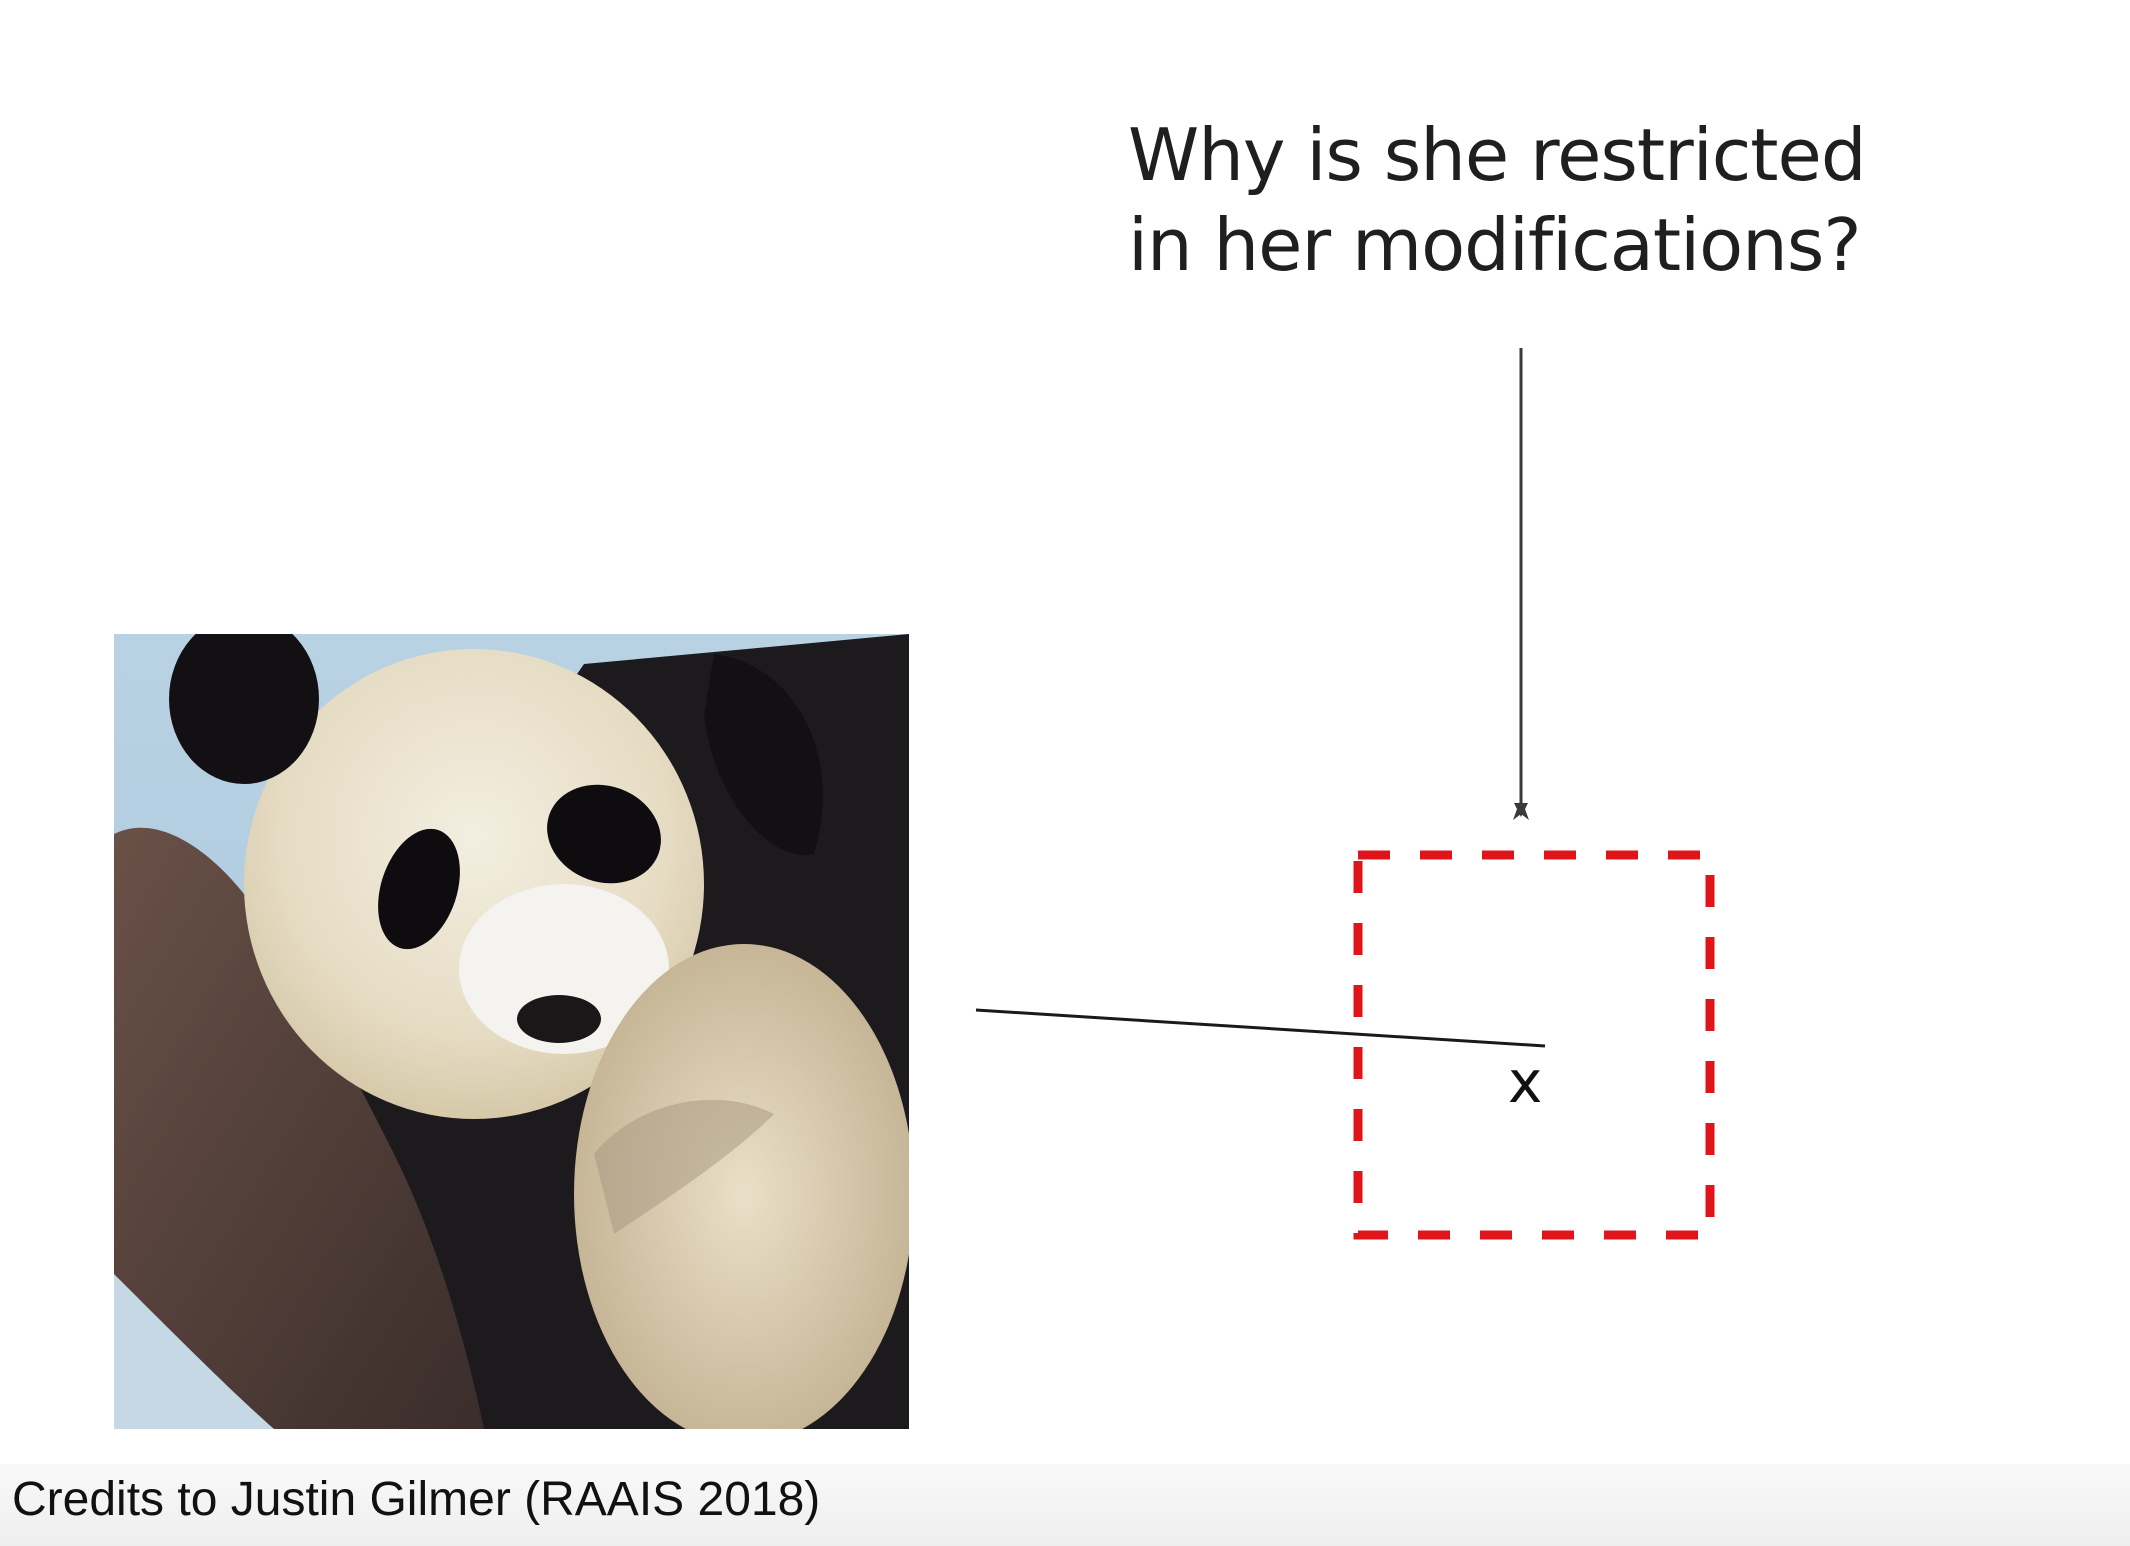 The image size is (2130, 1546). What do you see at coordinates (416, 1499) in the screenshot?
I see `credit-text: Credits to Justin Gilmer (RAAIS 2018)` at bounding box center [416, 1499].